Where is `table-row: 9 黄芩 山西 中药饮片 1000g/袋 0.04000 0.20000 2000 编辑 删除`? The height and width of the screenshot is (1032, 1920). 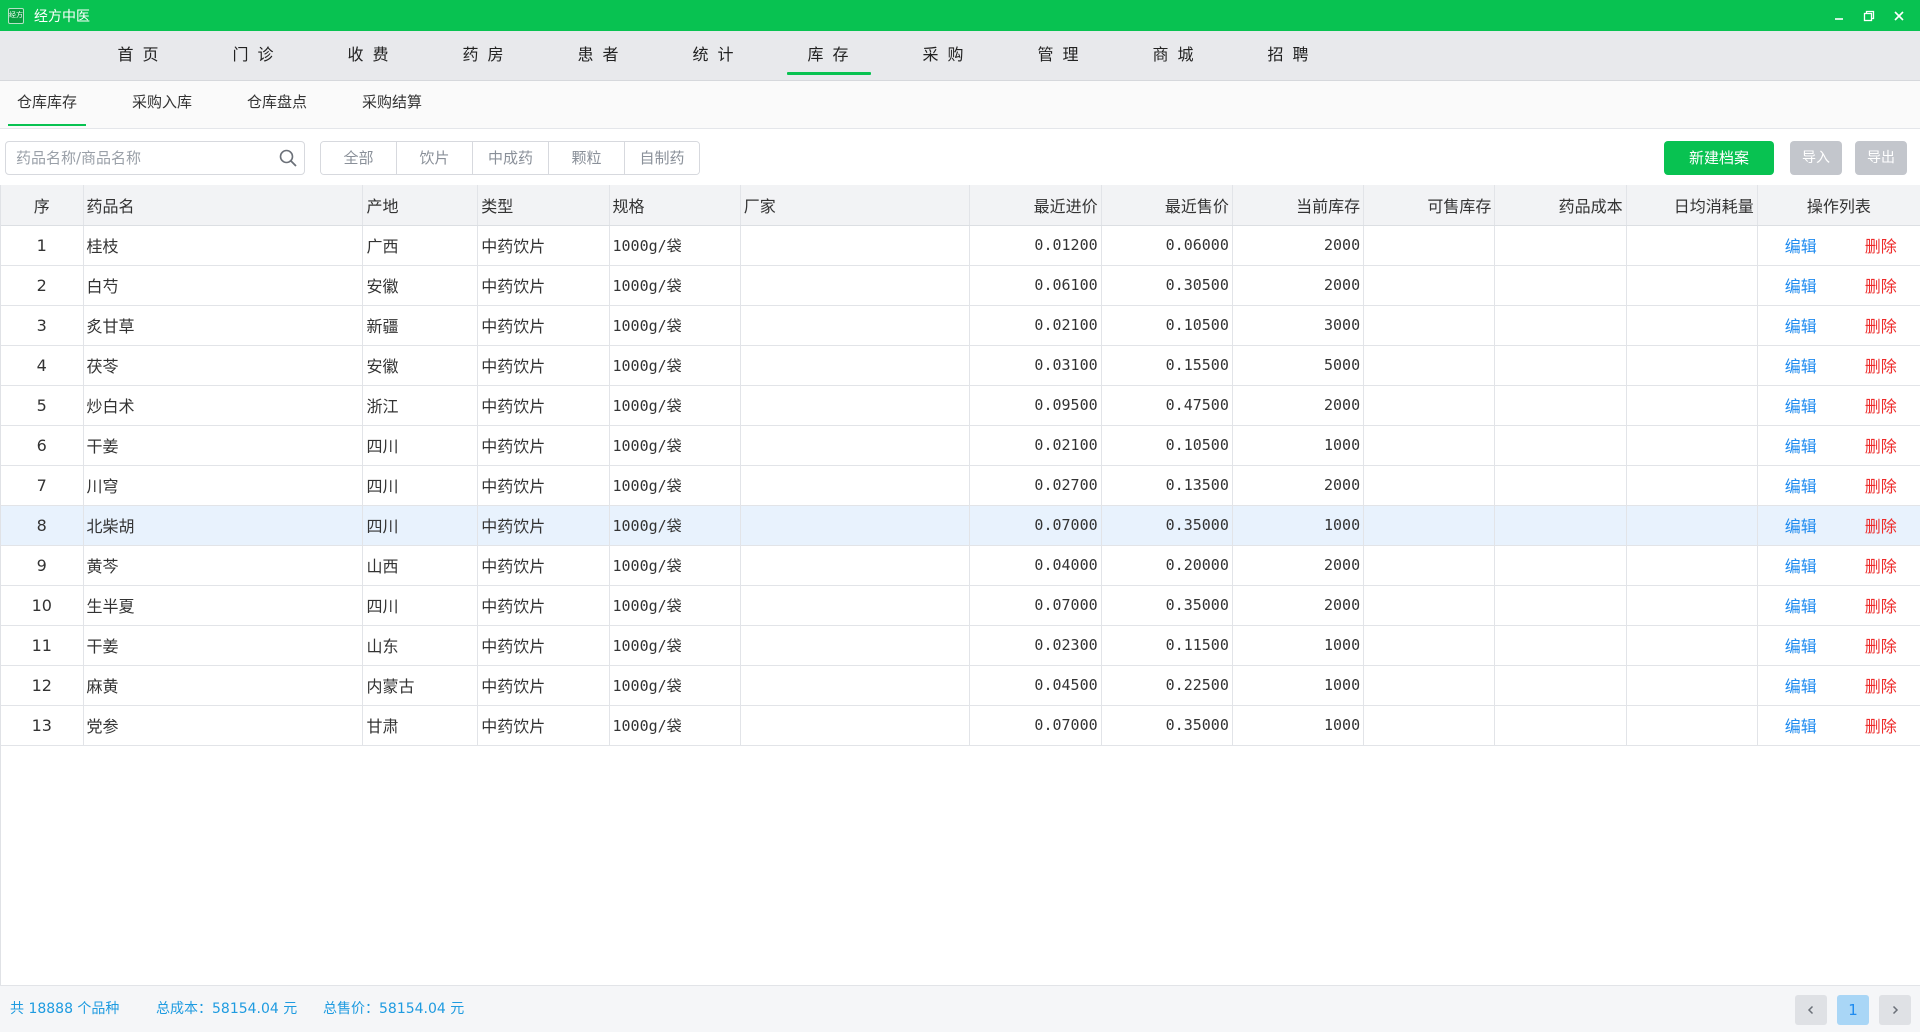 table-row: 9 黄芩 山西 中药饮片 1000g/袋 0.04000 0.20000 2000 编辑 删除 is located at coordinates (960, 565).